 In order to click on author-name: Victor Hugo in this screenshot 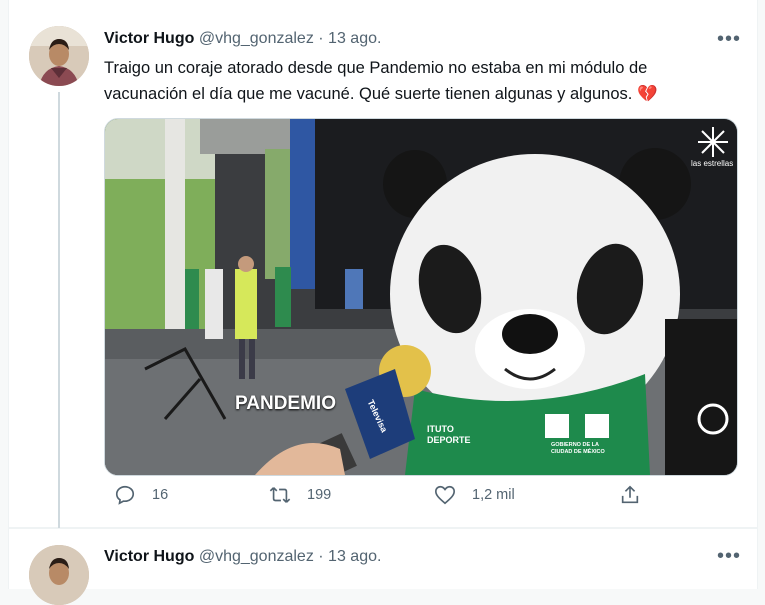, I will do `click(149, 38)`.